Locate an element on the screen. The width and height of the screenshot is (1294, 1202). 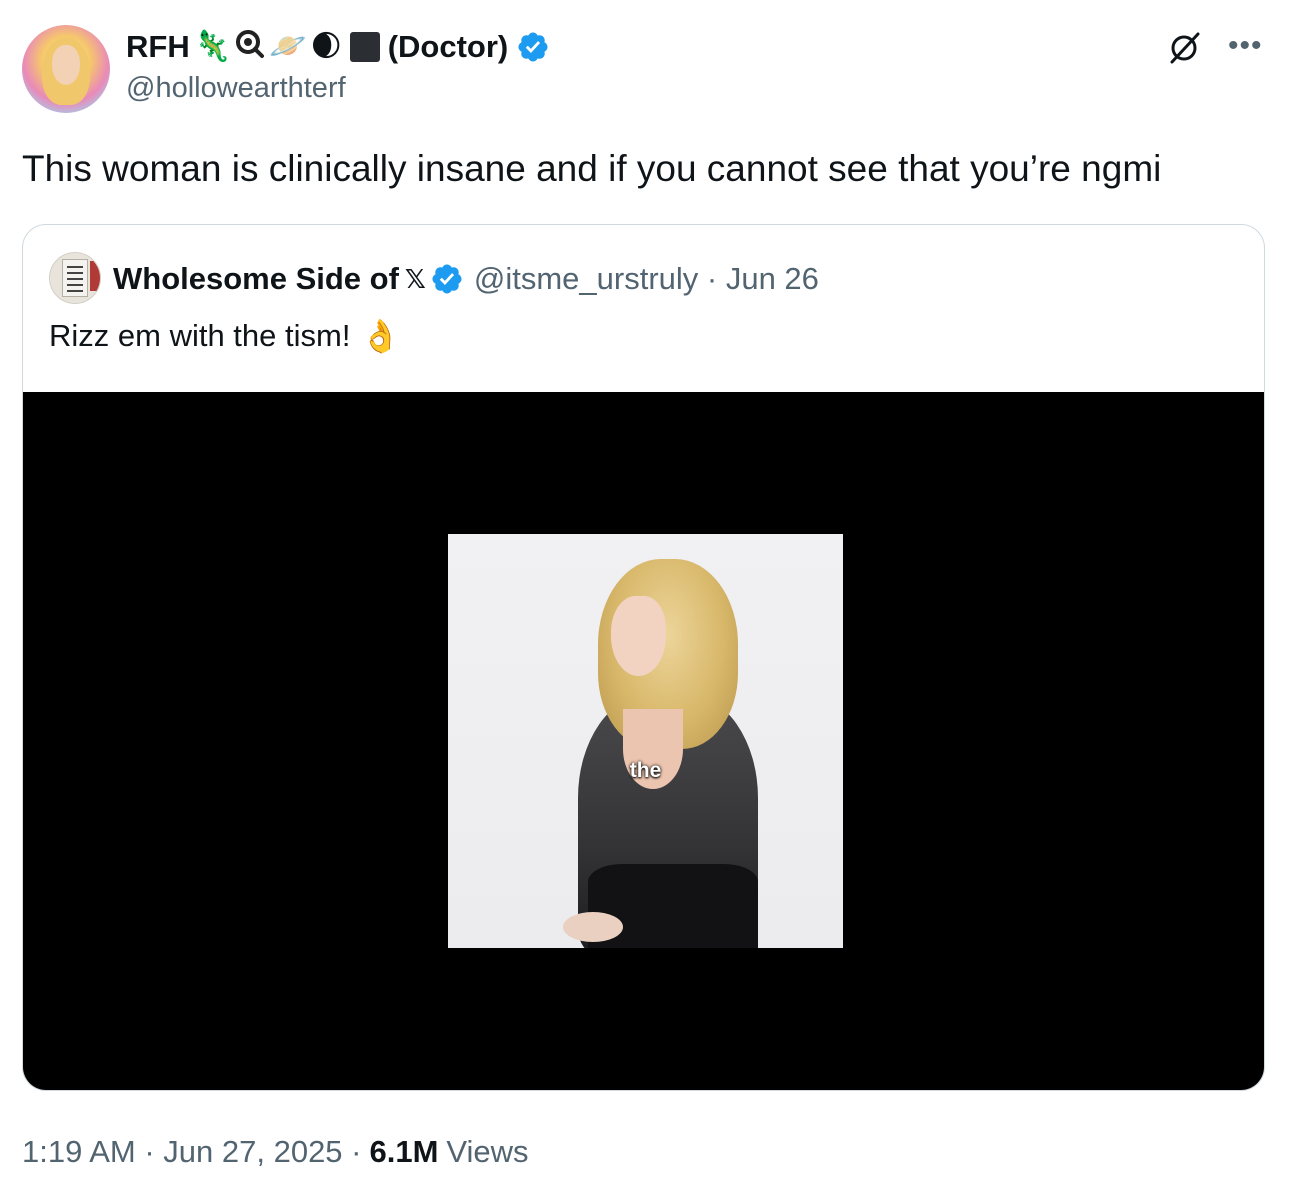
video-frame: the is located at coordinates (645, 741).